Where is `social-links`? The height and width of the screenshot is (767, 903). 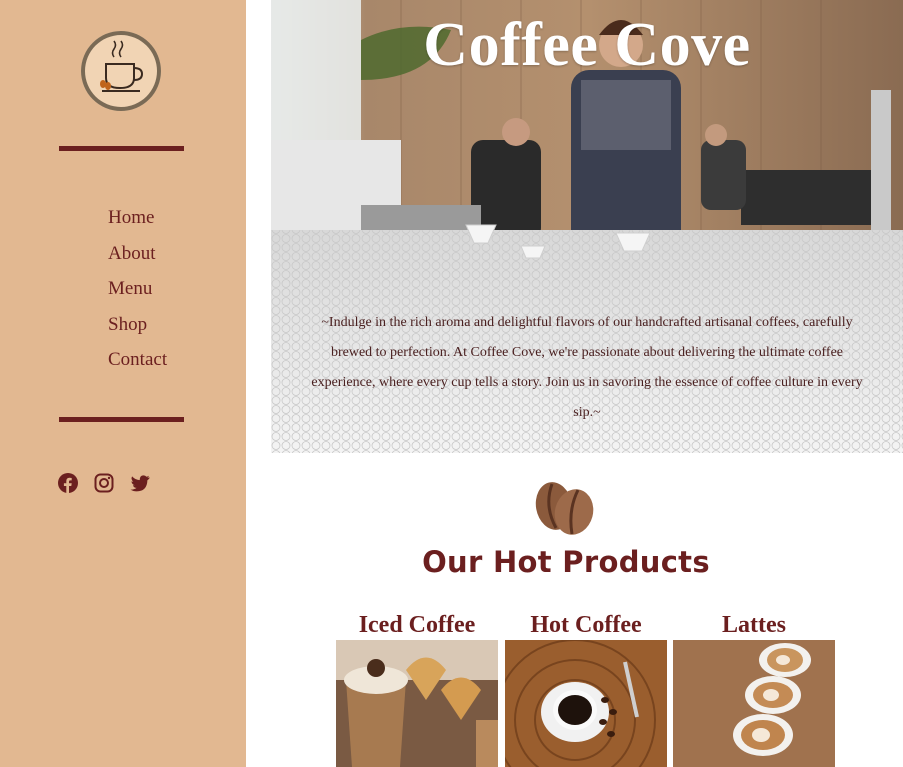 social-links is located at coordinates (104, 483).